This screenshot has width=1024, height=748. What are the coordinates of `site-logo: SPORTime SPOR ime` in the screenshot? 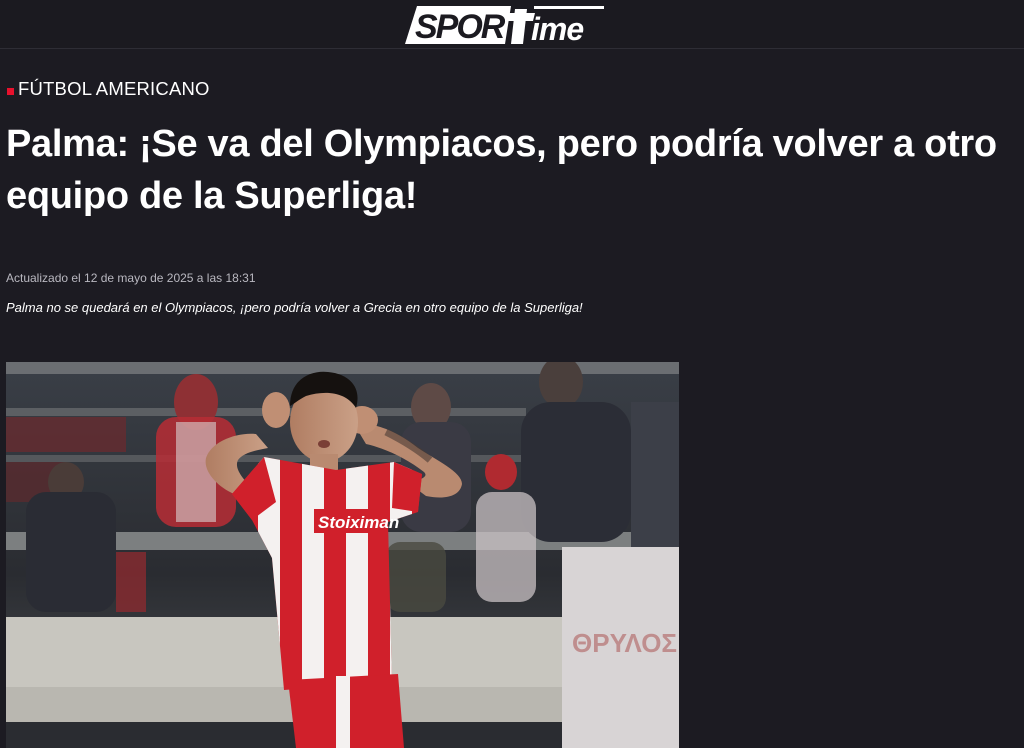 It's located at (504, 25).